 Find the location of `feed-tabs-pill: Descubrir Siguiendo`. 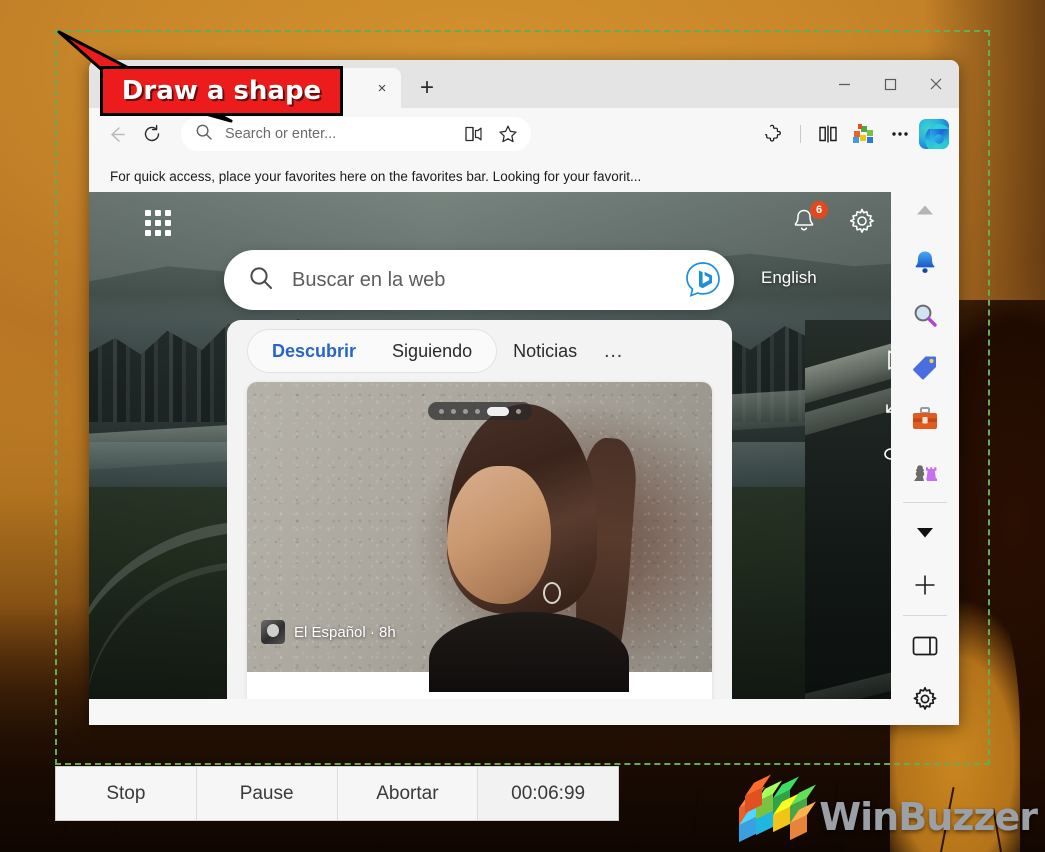

feed-tabs-pill: Descubrir Siguiendo is located at coordinates (372, 351).